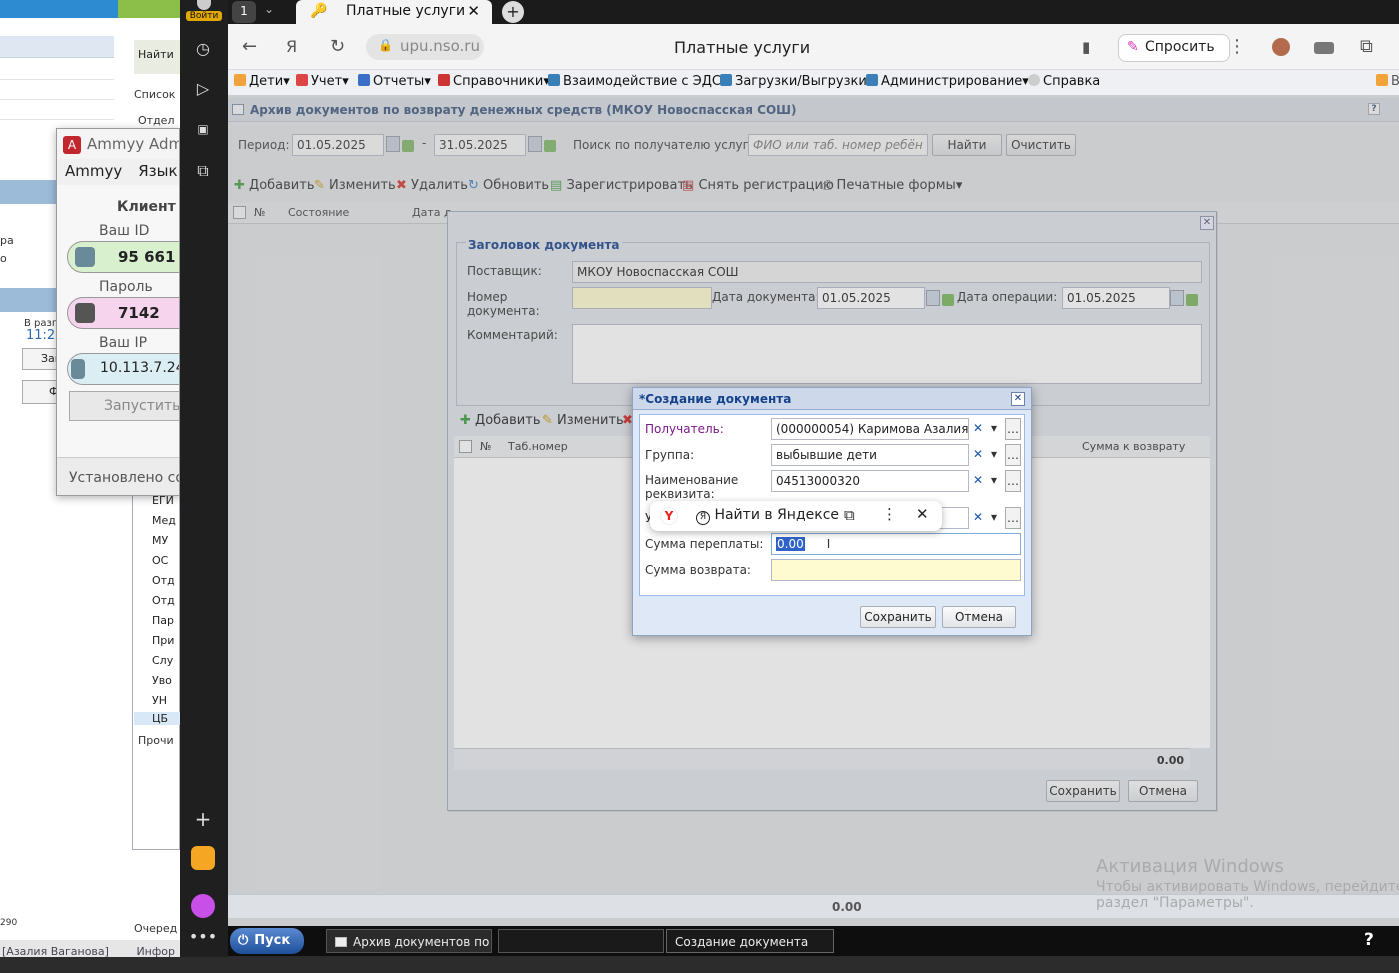  I want to click on more-vertical-icon: ⋮, so click(889, 514).